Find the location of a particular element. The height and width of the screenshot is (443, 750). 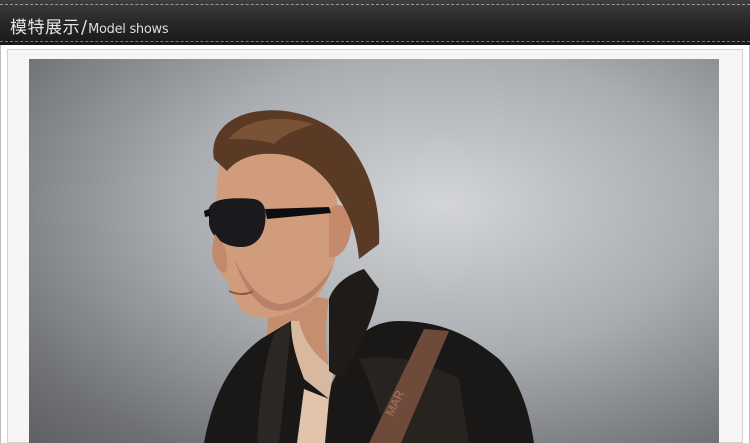

section-header: 模特展示 / Model shows is located at coordinates (375, 22).